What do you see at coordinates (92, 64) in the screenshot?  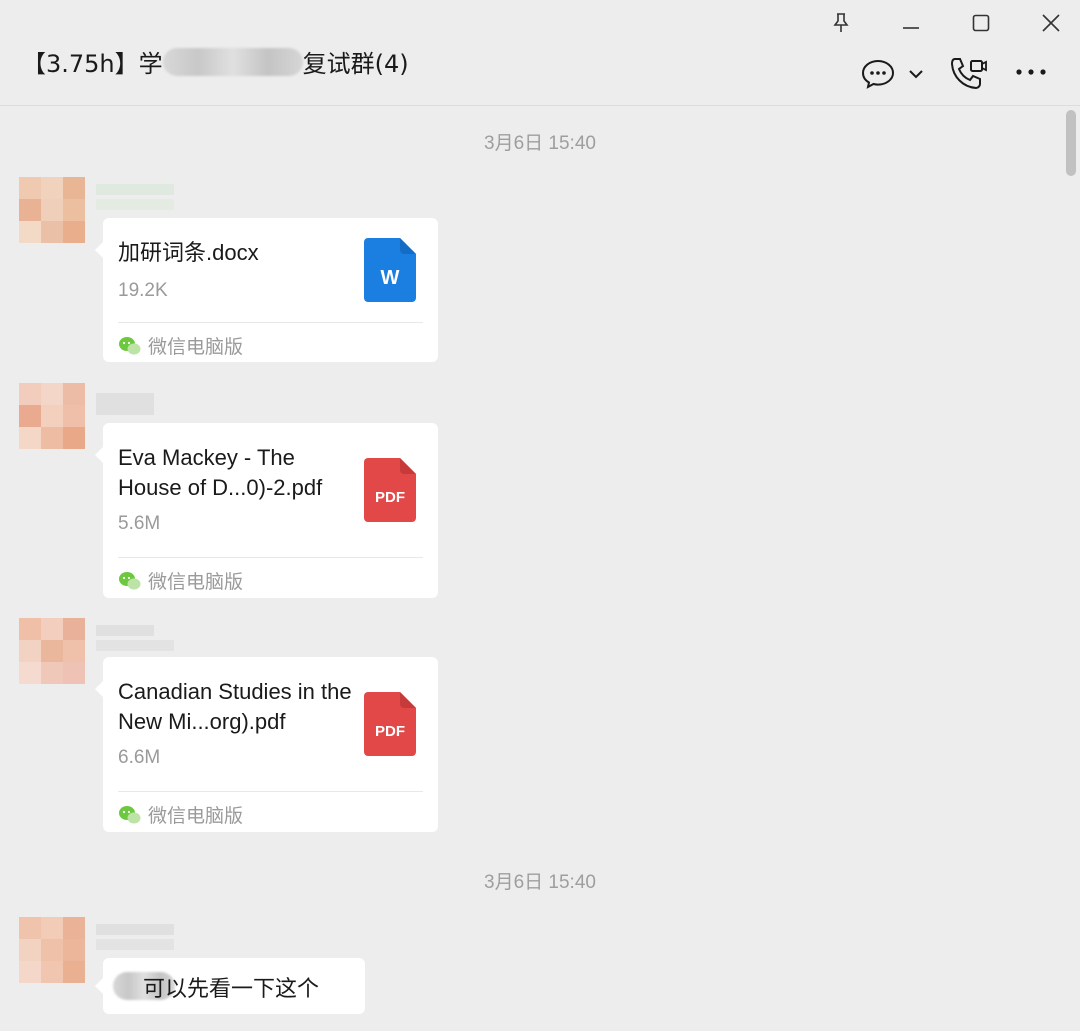 I see `chat-title-prefix: 【3.75h】学` at bounding box center [92, 64].